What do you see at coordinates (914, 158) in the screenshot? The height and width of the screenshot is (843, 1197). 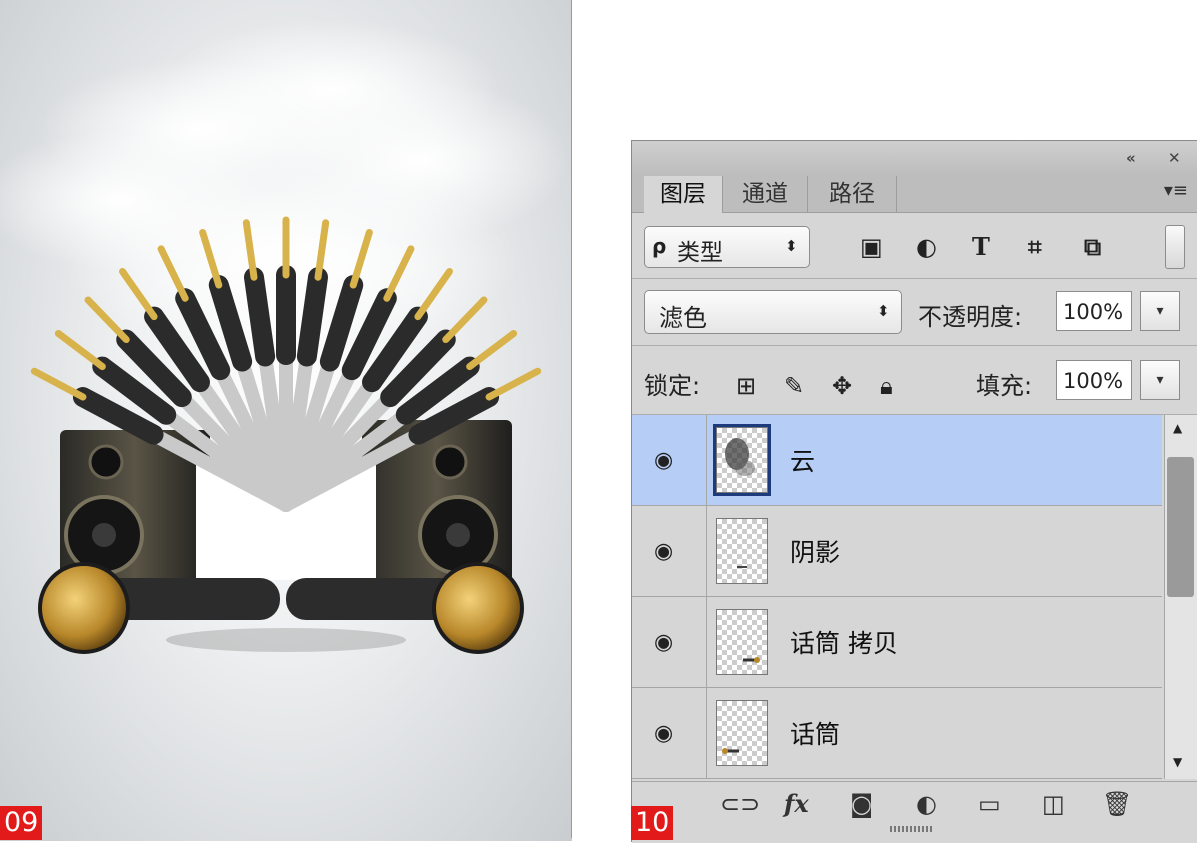 I see `panel-titlebar: « ✕` at bounding box center [914, 158].